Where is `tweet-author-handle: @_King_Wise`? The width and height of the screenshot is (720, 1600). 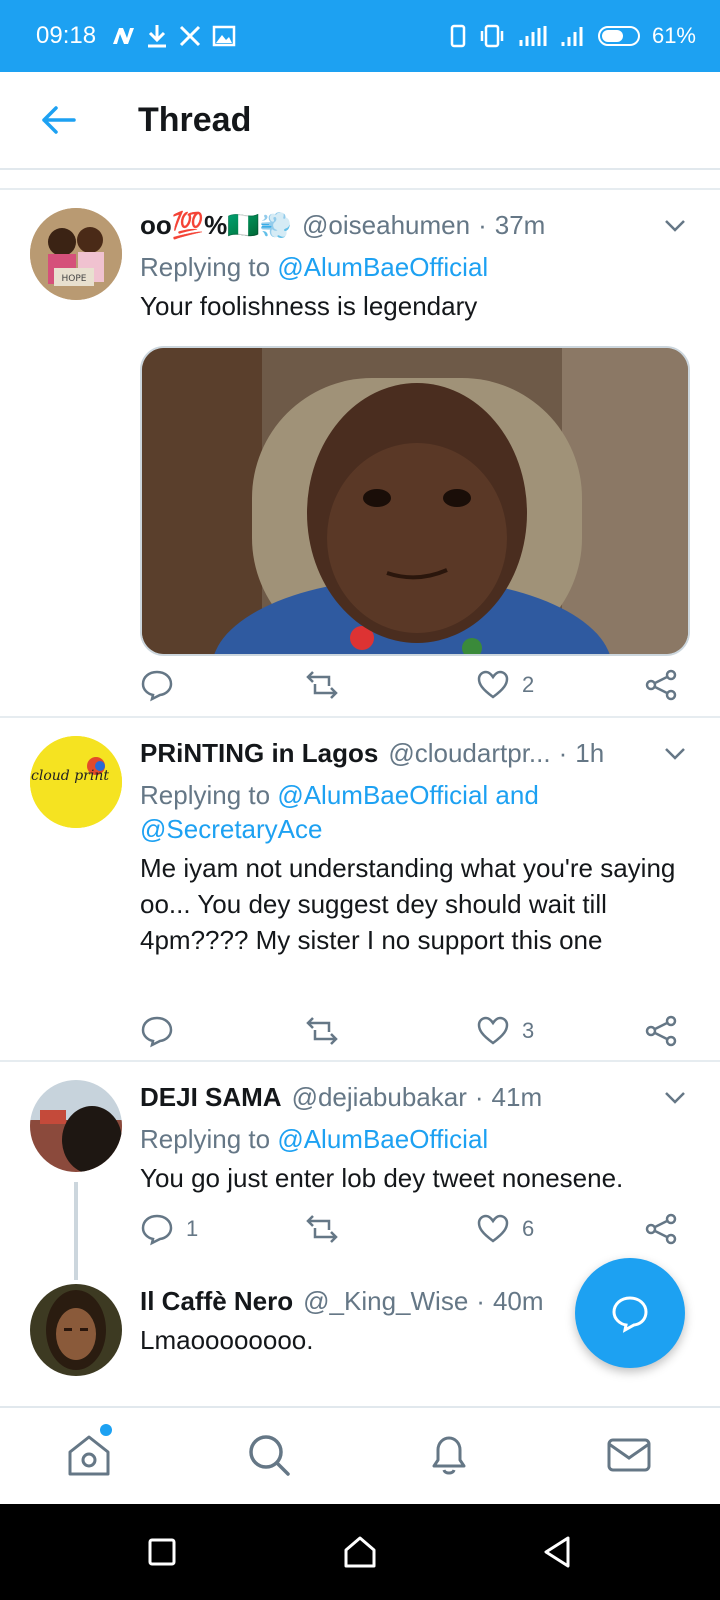 tweet-author-handle: @_King_Wise is located at coordinates (385, 1301).